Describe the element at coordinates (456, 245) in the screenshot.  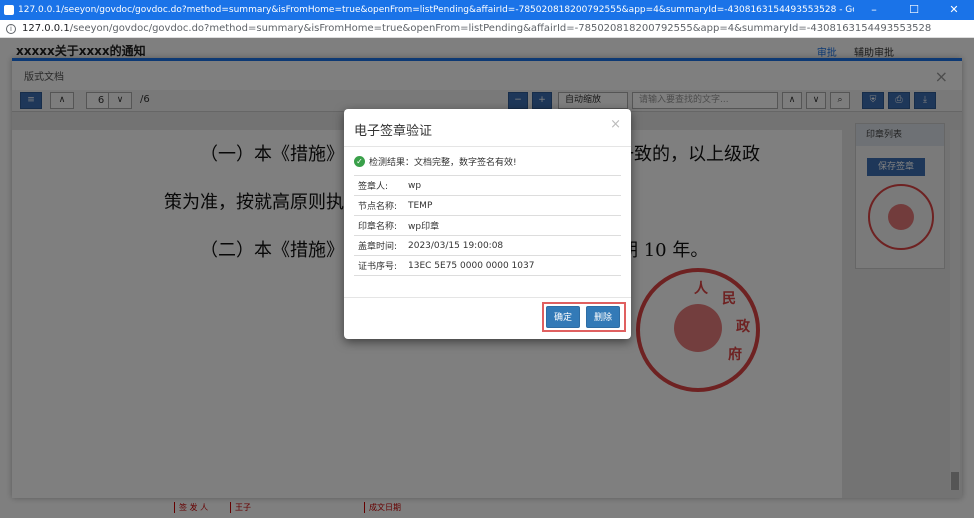
I see `row-value: 2023/03/15 19:00:08` at that location.